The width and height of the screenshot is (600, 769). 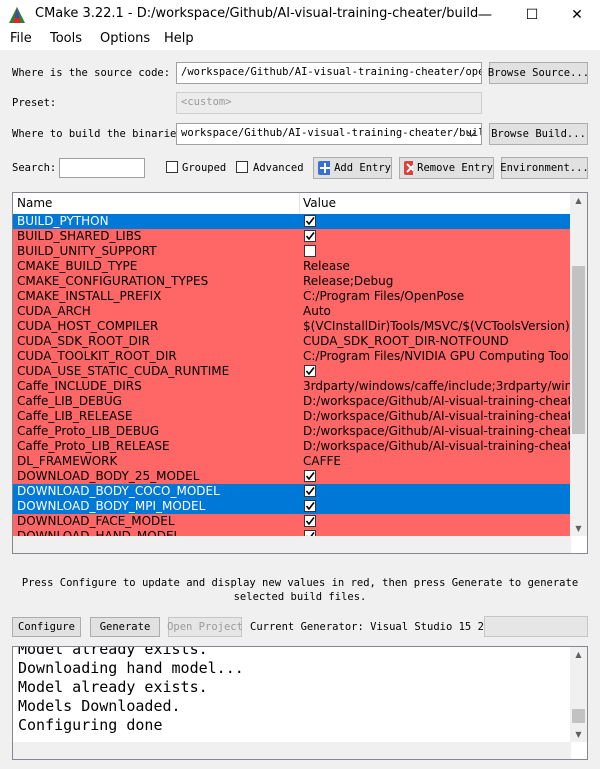 I want to click on scroll-thumb, so click(x=578, y=350).